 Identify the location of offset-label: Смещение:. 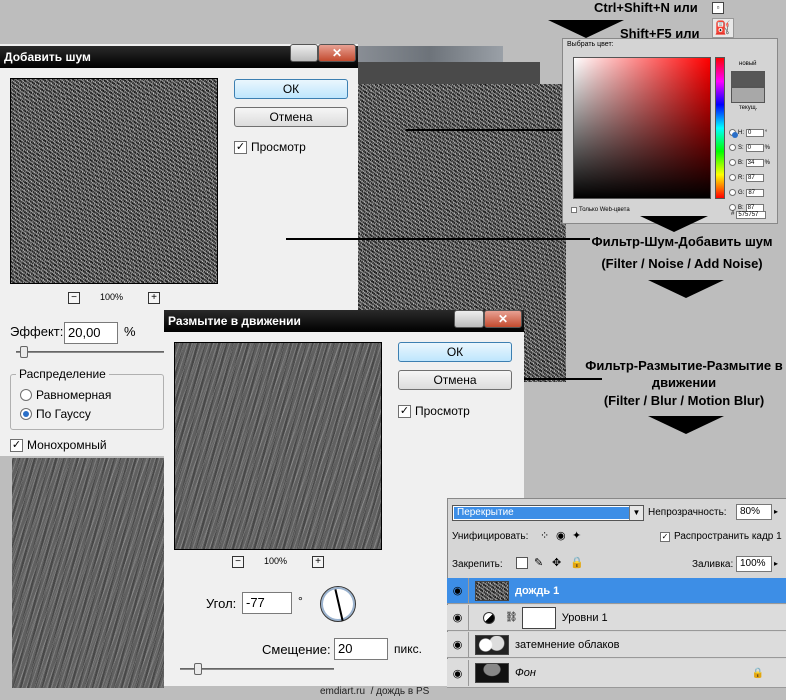
(296, 649).